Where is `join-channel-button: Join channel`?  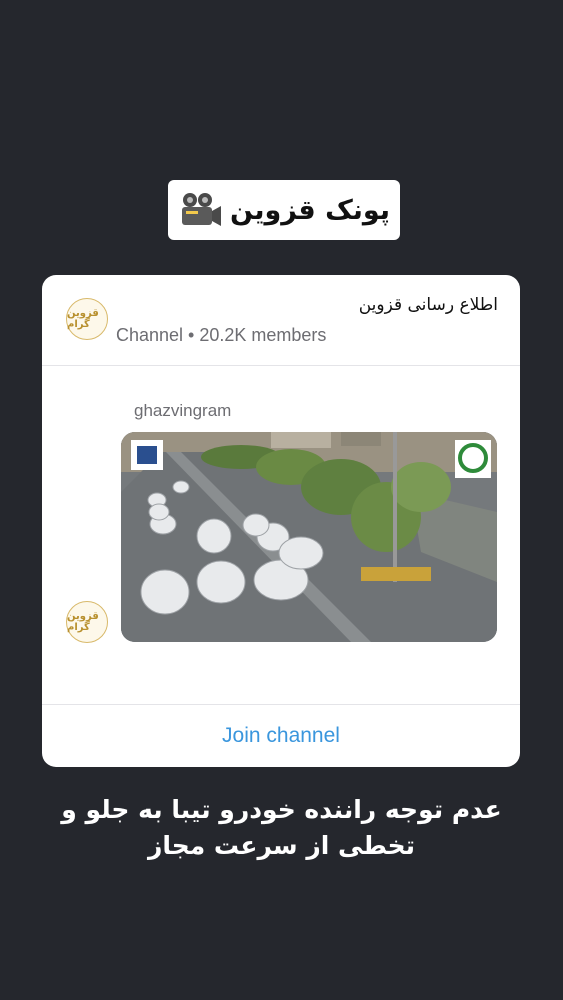
join-channel-button: Join channel is located at coordinates (281, 736).